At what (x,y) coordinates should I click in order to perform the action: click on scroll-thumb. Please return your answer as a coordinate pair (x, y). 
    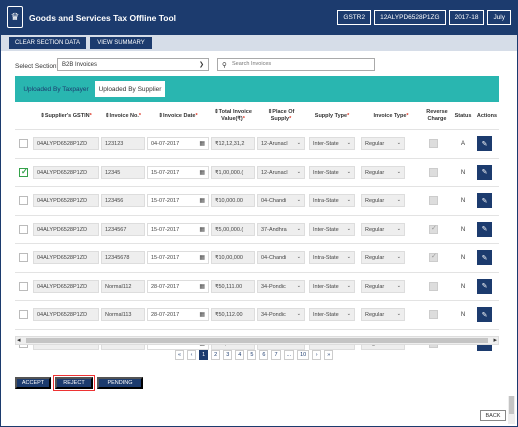
    Looking at the image, I should click on (257, 340).